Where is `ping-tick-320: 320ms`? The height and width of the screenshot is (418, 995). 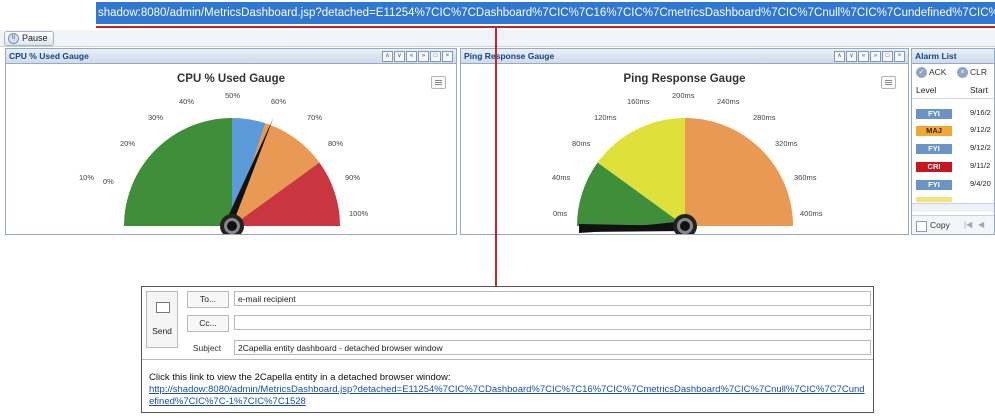 ping-tick-320: 320ms is located at coordinates (786, 143).